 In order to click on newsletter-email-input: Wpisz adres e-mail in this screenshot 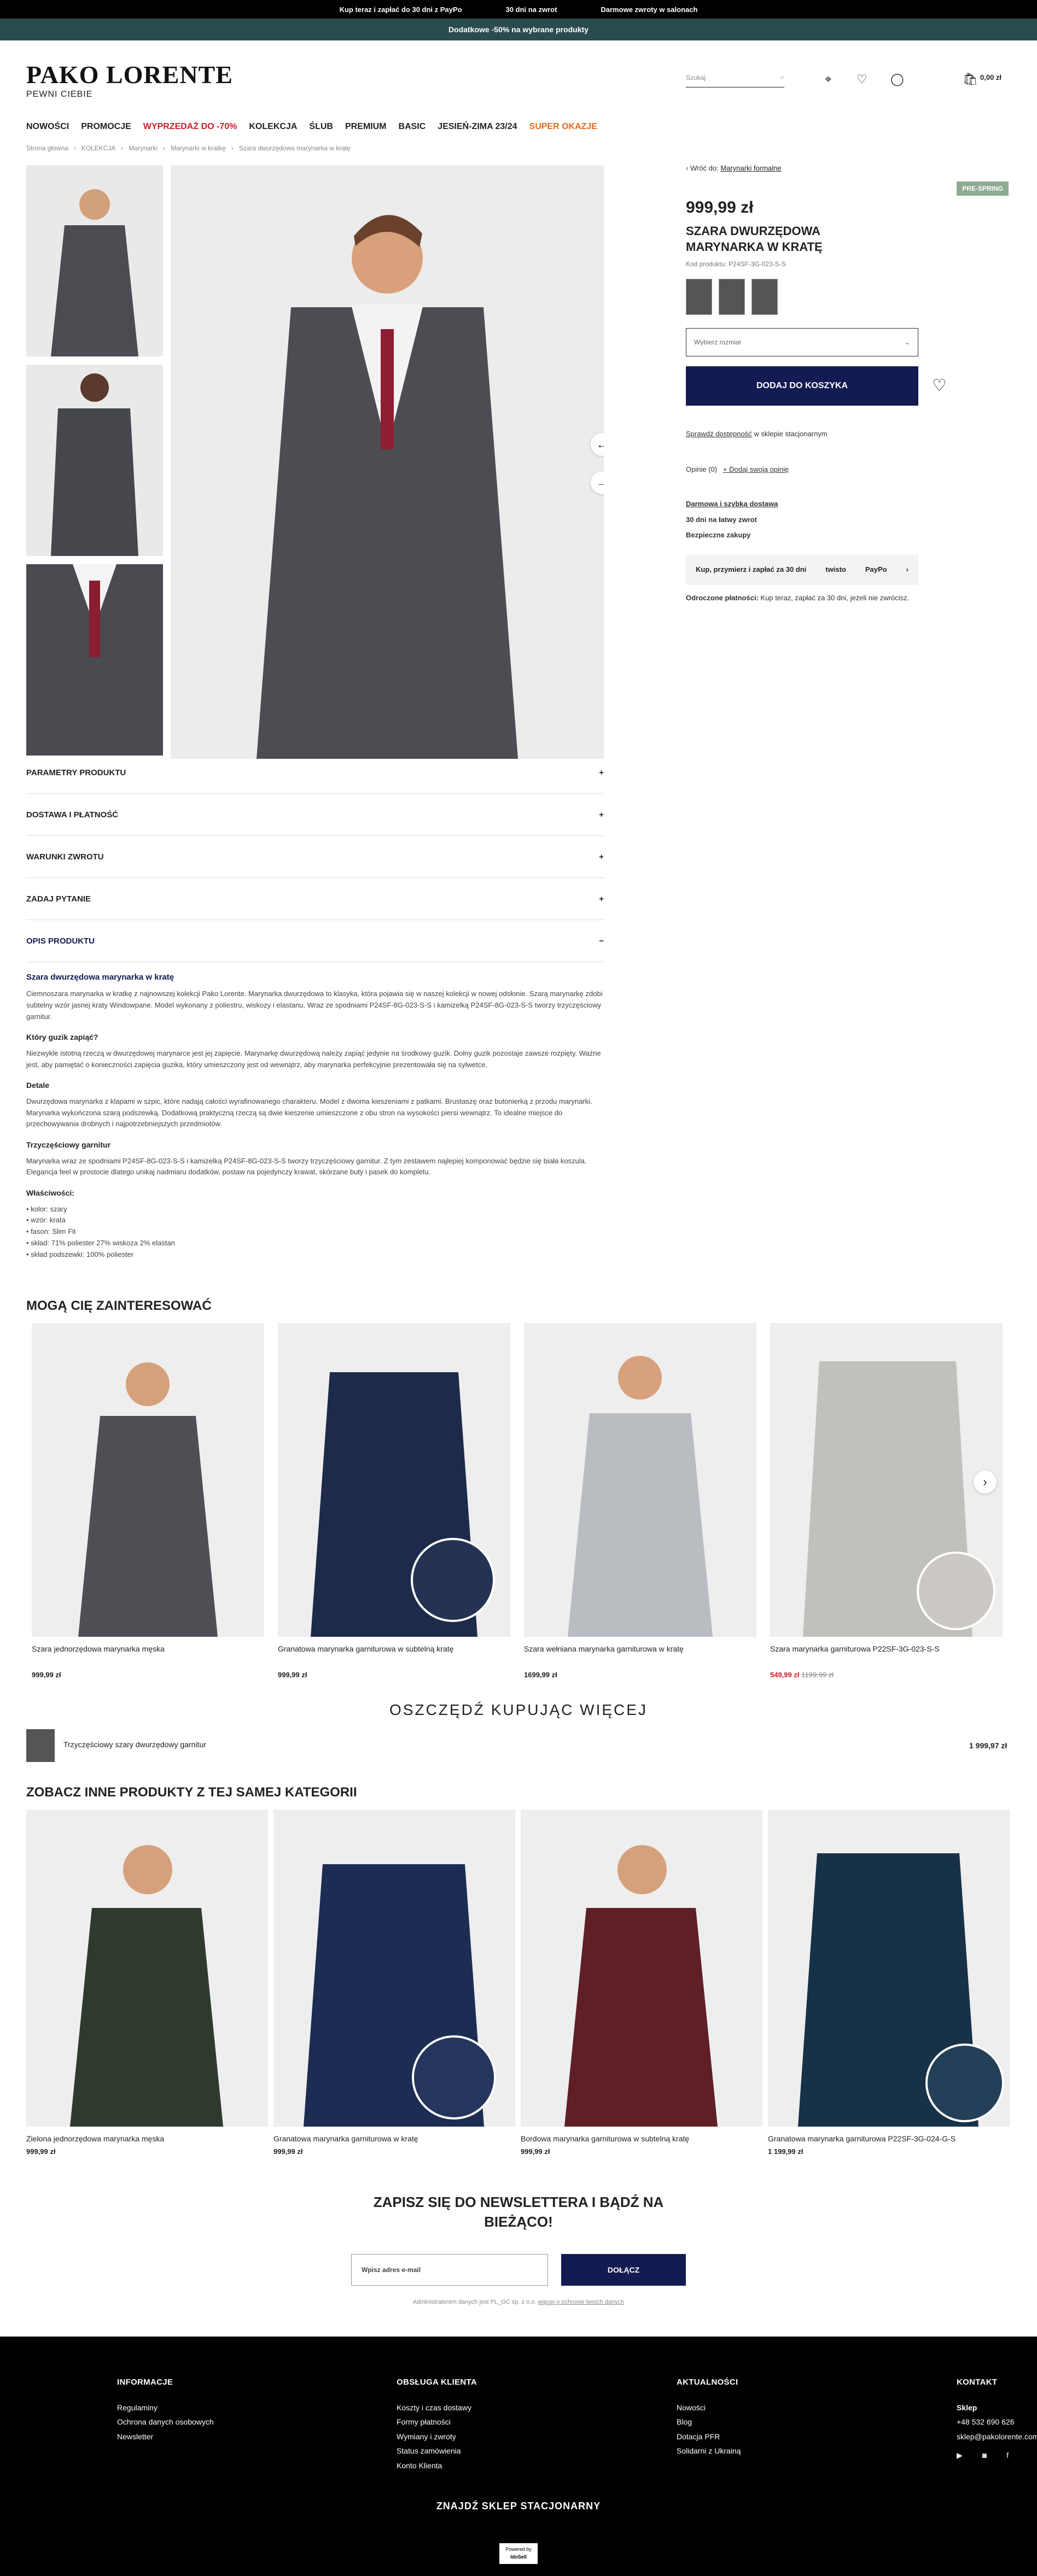, I will do `click(449, 2269)`.